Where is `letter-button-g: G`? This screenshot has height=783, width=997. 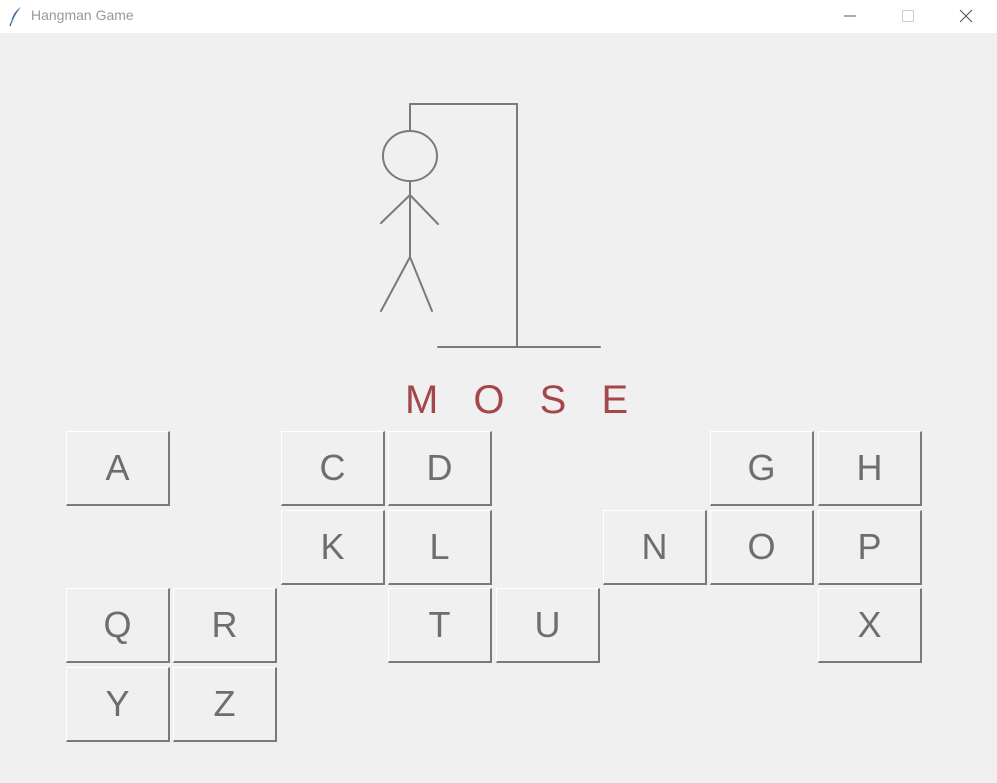 letter-button-g: G is located at coordinates (762, 468).